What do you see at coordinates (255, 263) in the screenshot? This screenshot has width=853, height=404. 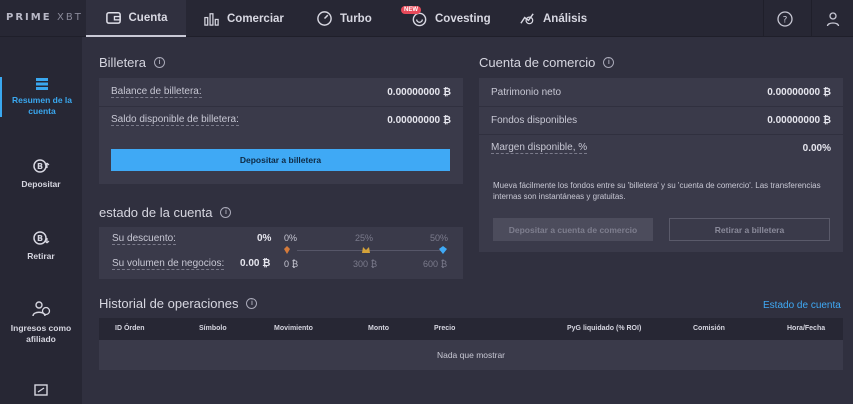 I see `volumen-value: 0.00 ₿` at bounding box center [255, 263].